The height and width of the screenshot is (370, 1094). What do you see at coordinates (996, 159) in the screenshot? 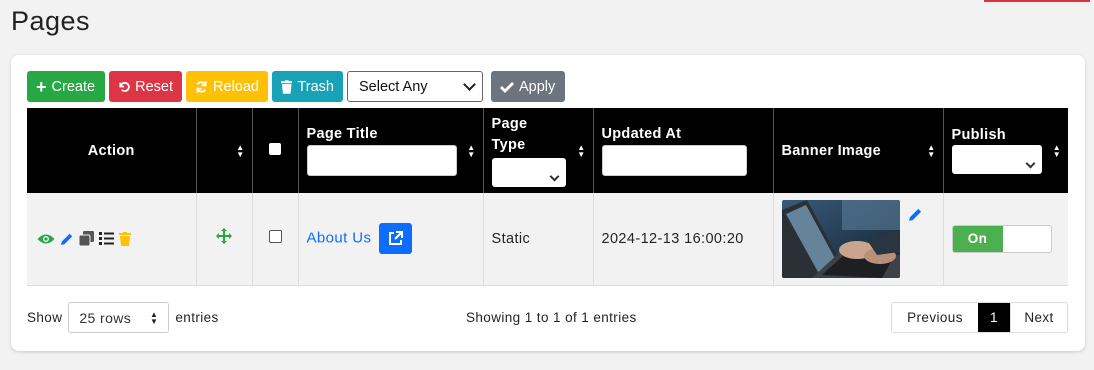
I see `publish-filter-select` at bounding box center [996, 159].